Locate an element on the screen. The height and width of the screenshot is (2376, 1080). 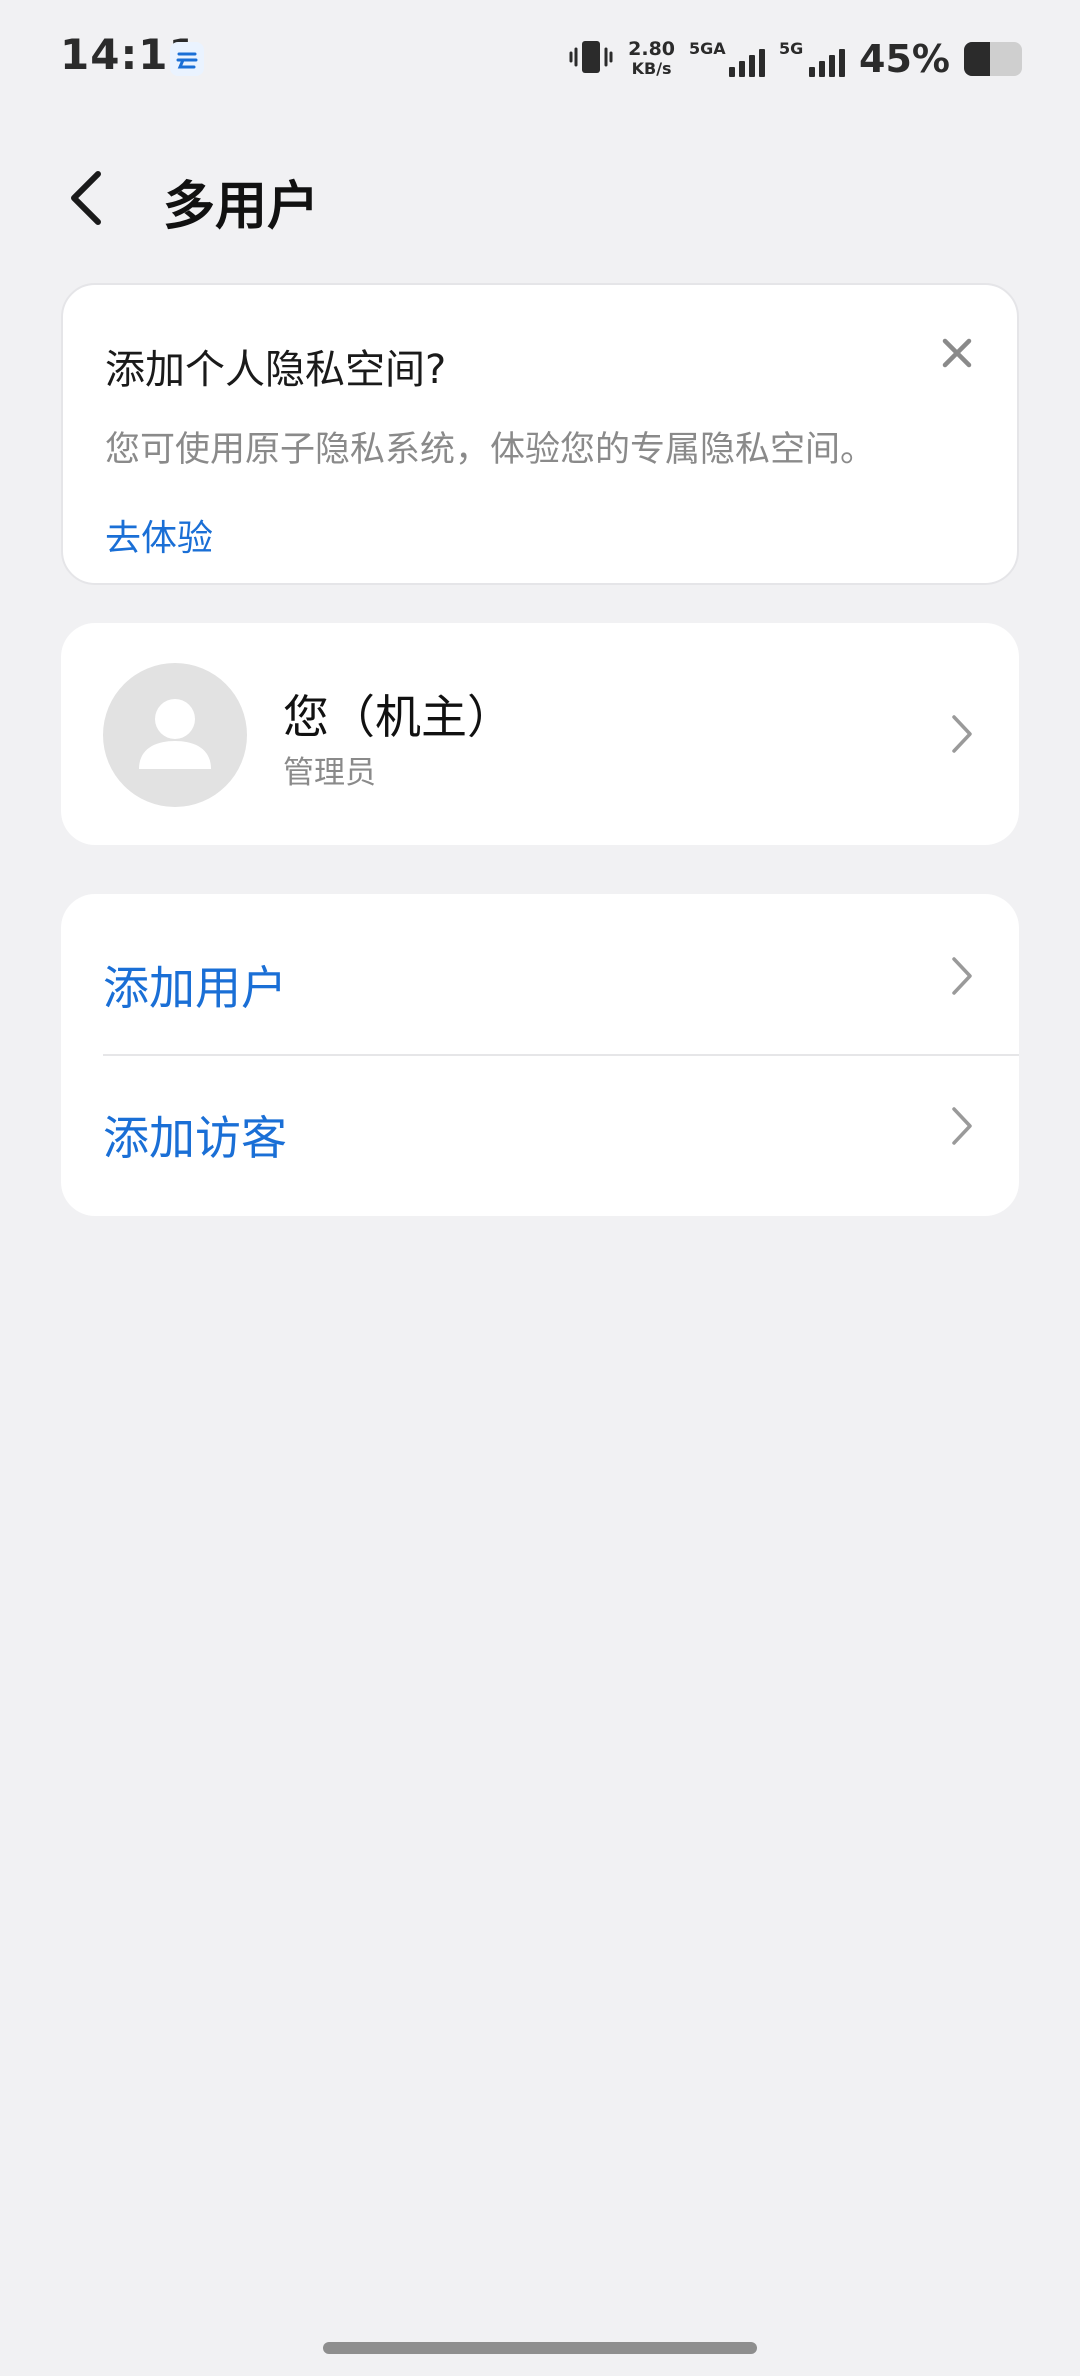
add-guest-row: 添加访客 is located at coordinates (540, 1131).